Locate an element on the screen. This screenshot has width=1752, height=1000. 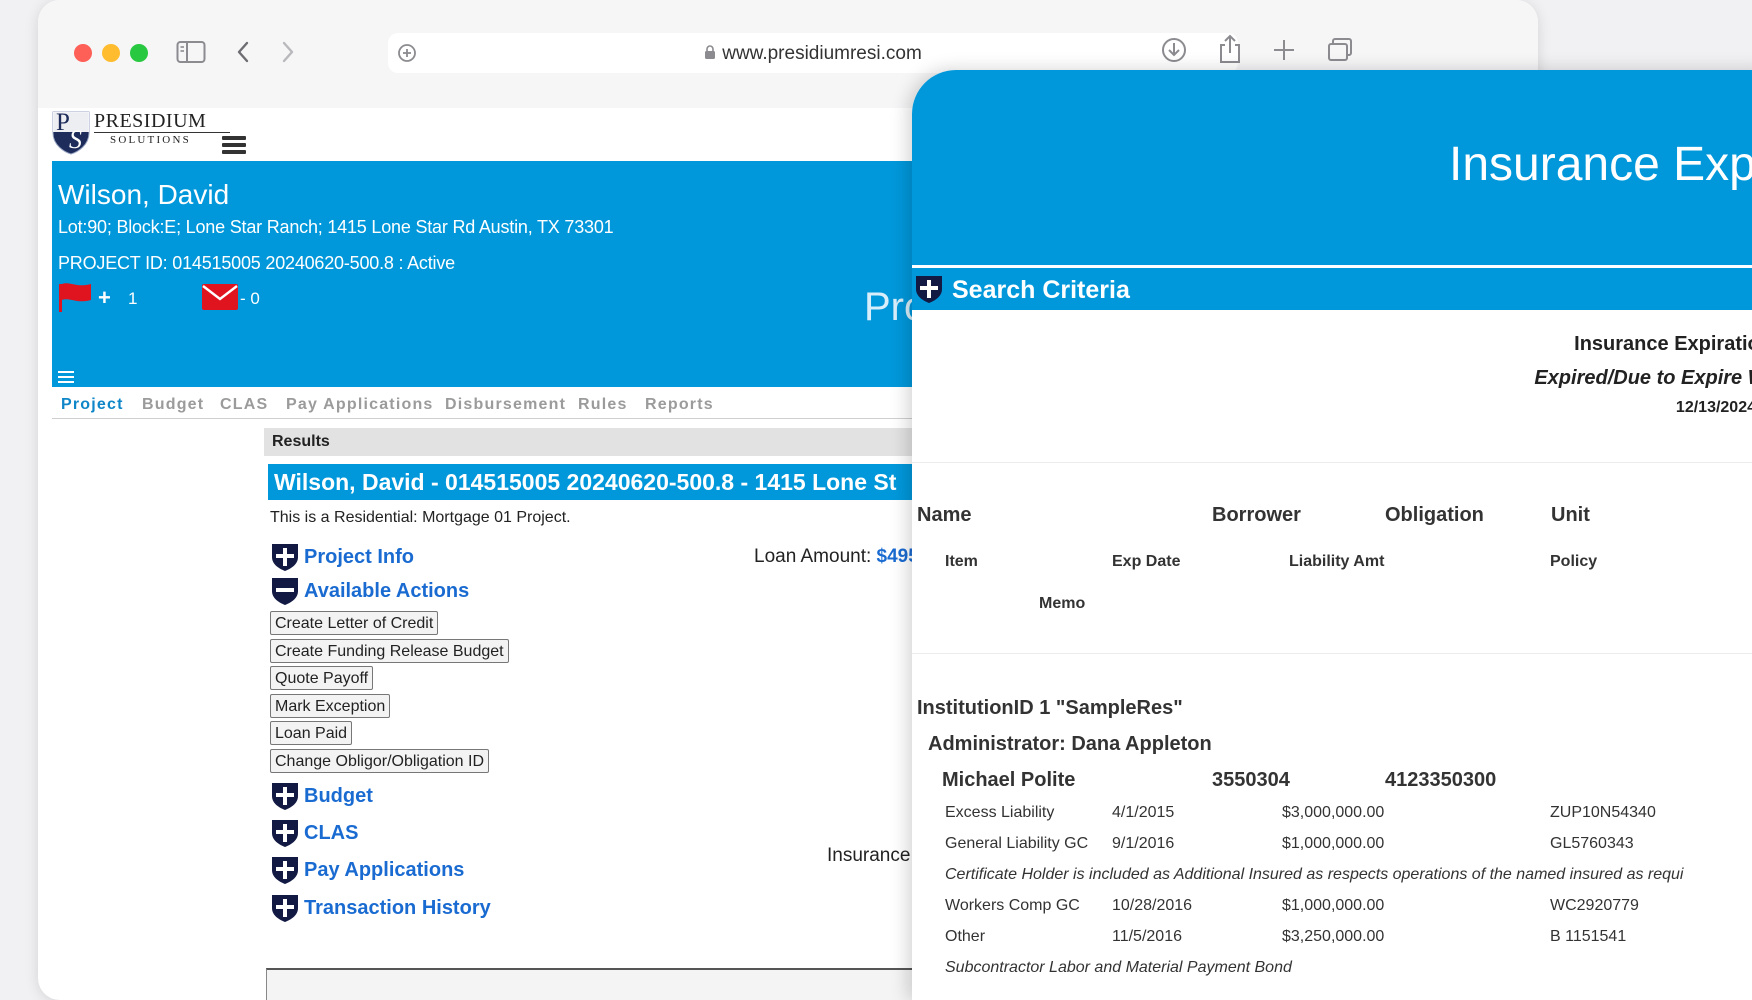
available-actions-link: Available Actions is located at coordinates (386, 591).